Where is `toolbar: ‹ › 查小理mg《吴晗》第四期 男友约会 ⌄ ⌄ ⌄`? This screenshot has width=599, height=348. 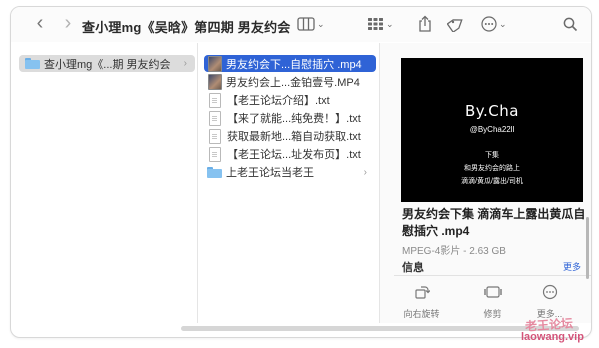
toolbar: ‹ › 查小理mg《吴晗》第四期 男友约会 ⌄ ⌄ ⌄ is located at coordinates (301, 24).